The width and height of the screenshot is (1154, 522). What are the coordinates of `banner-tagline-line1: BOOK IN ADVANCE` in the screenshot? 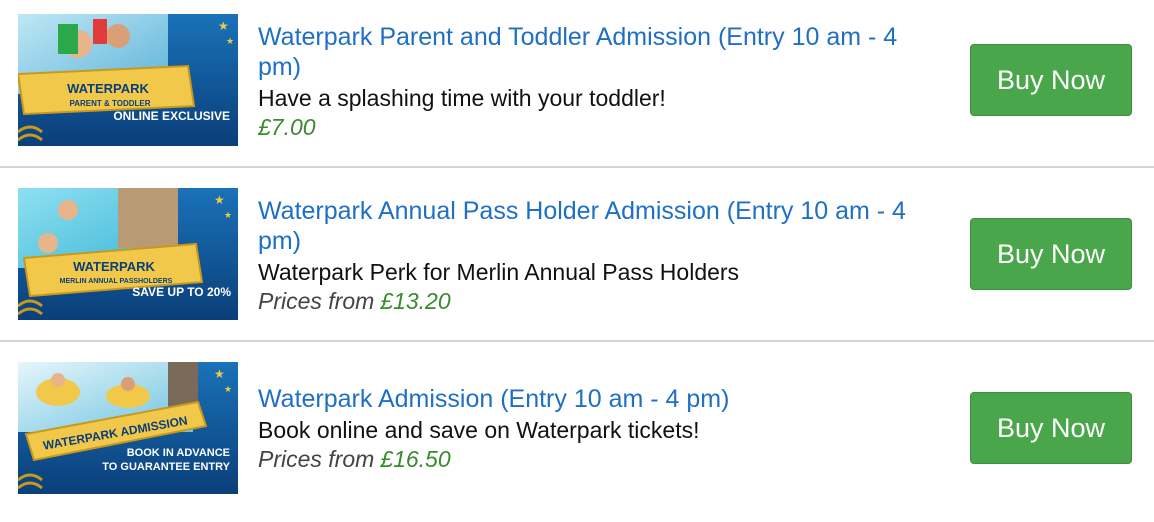 It's located at (178, 453).